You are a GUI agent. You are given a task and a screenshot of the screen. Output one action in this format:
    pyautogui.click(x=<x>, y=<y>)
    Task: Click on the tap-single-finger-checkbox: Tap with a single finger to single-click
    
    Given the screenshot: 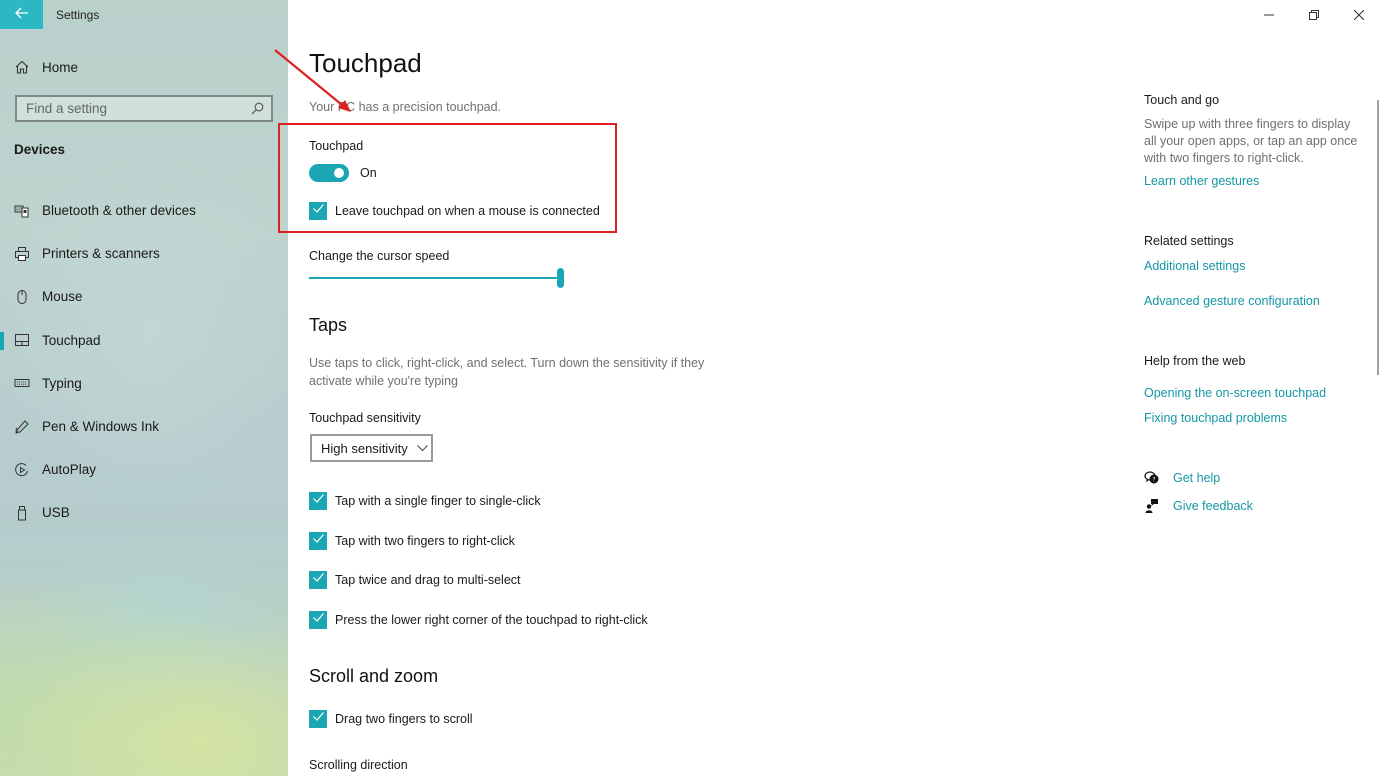 What is the action you would take?
    pyautogui.click(x=425, y=501)
    